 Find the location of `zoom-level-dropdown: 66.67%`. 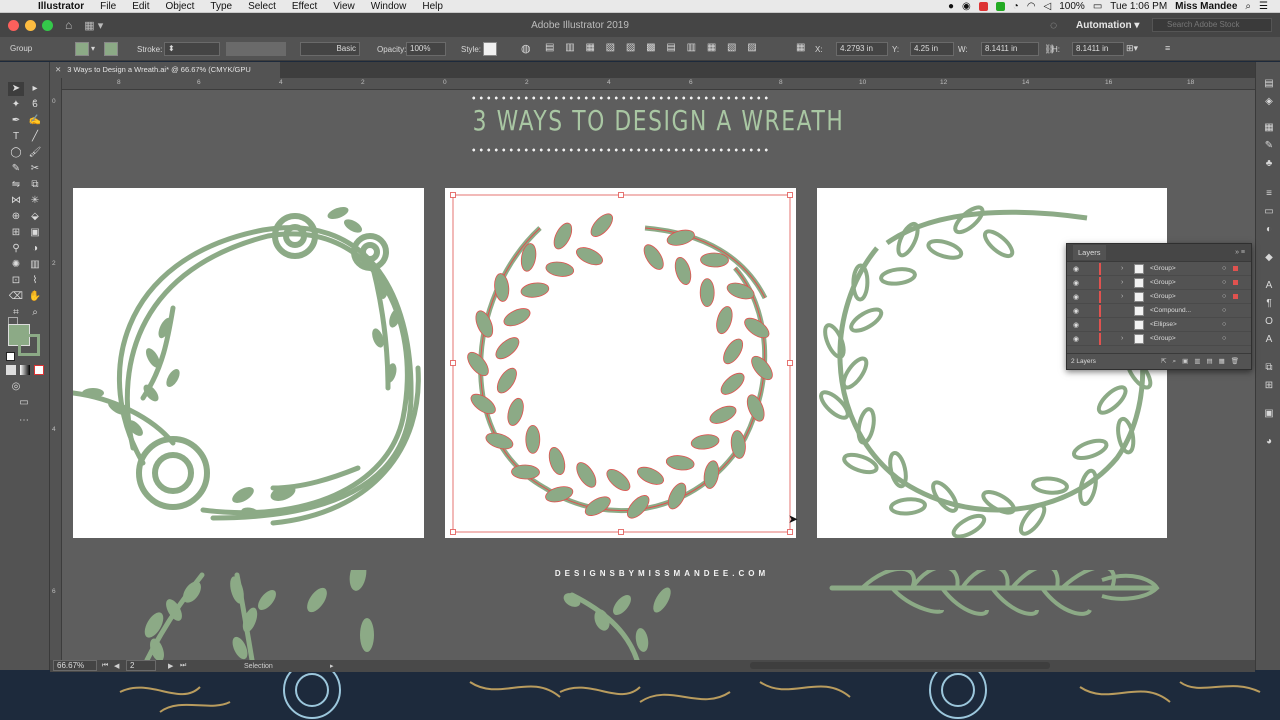

zoom-level-dropdown: 66.67% is located at coordinates (75, 665).